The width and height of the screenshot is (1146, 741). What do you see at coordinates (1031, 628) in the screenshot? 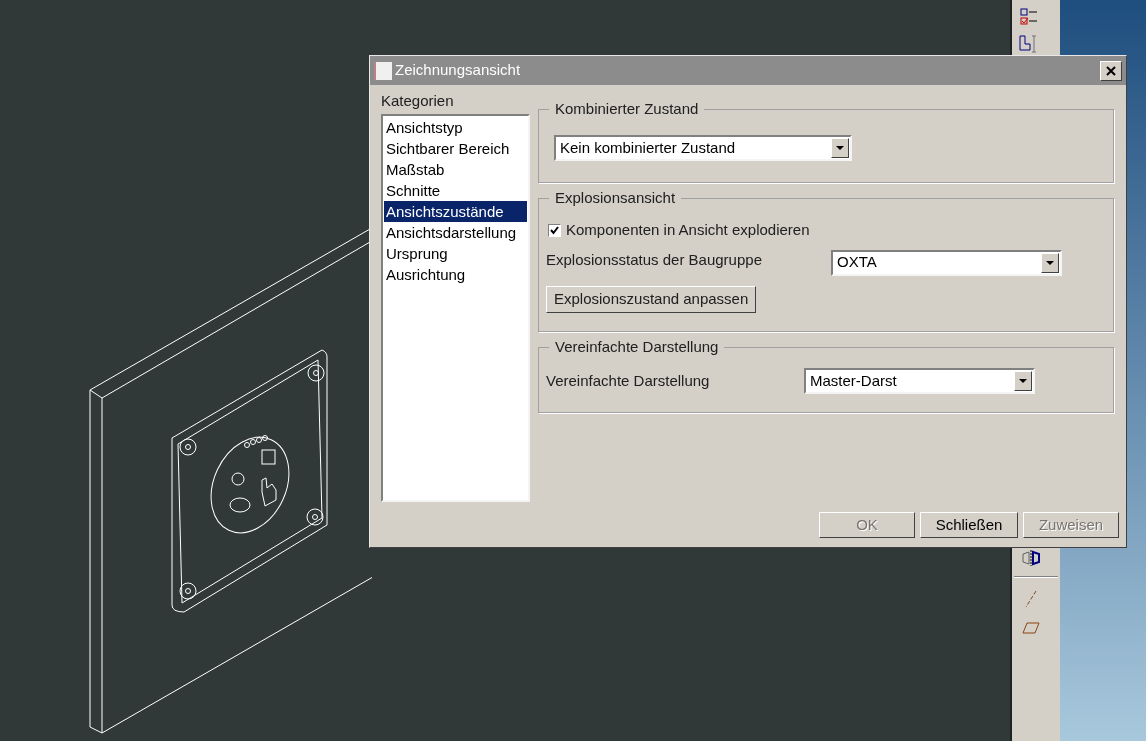
I see `parallelogram-icon` at bounding box center [1031, 628].